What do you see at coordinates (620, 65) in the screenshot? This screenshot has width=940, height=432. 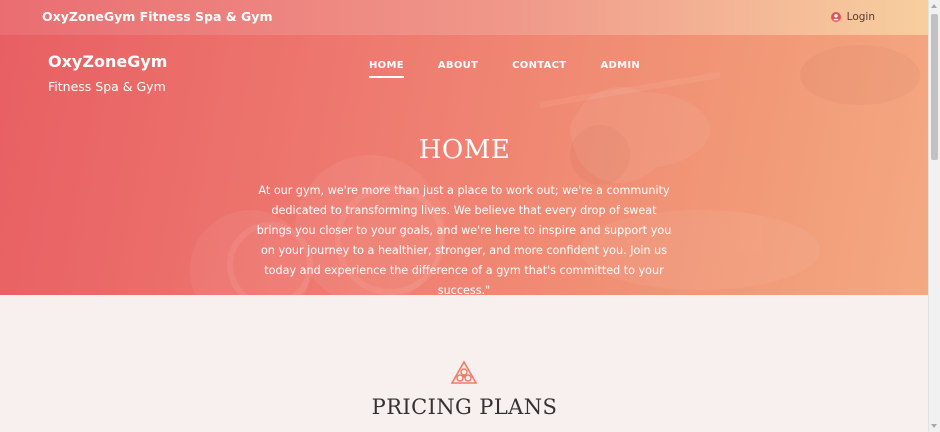 I see `nav-item-admin: ADMIN` at bounding box center [620, 65].